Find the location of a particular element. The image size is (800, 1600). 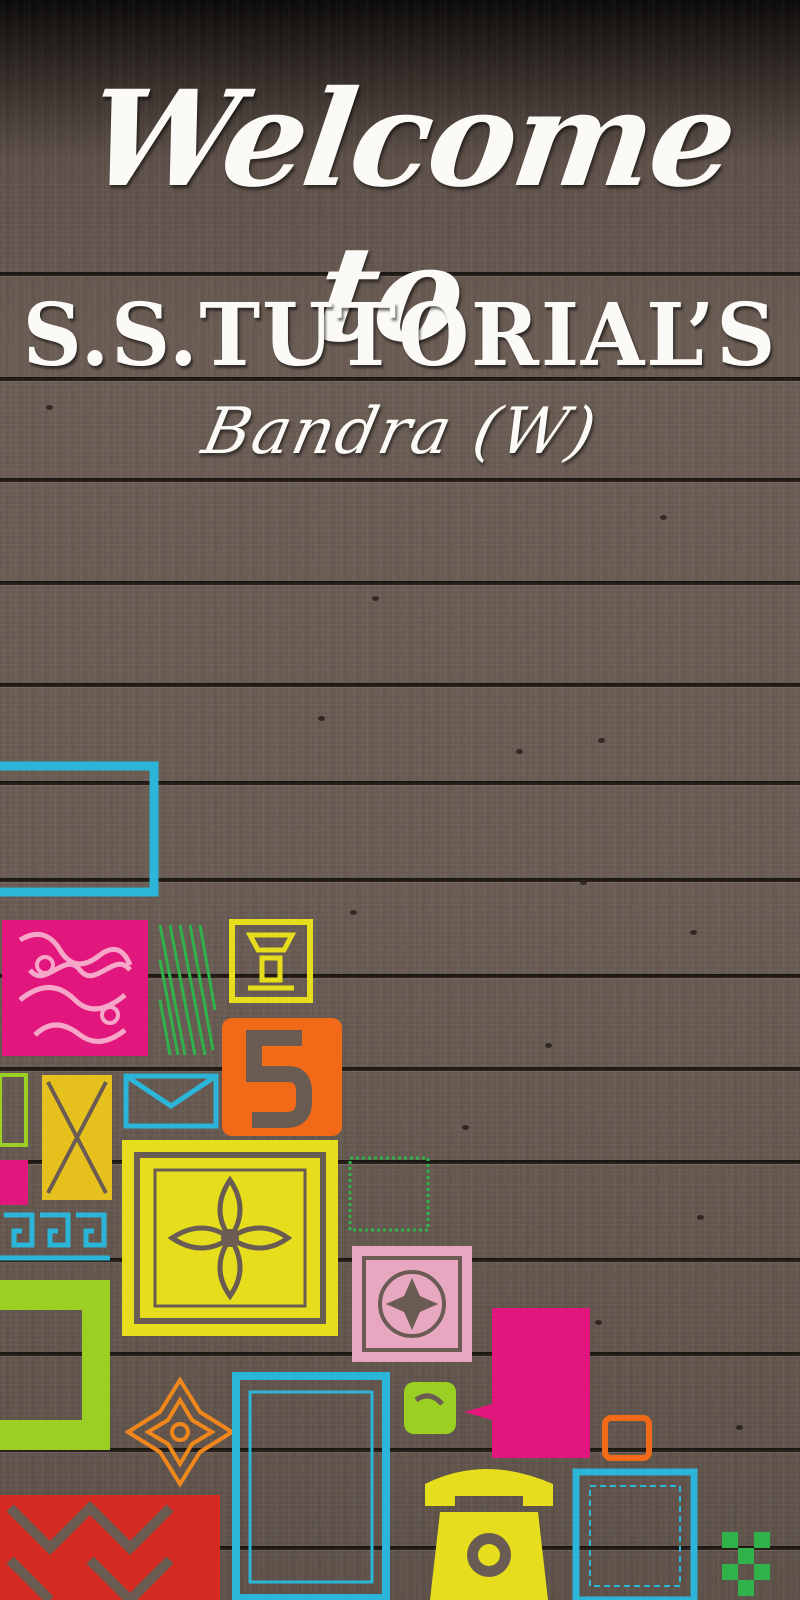

small-frame-icon is located at coordinates (389, 1194).